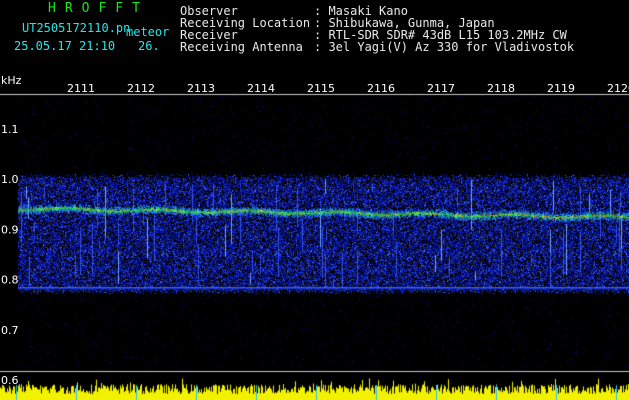  Describe the element at coordinates (618, 88) in the screenshot. I see `x-tick-label: 2120` at that location.